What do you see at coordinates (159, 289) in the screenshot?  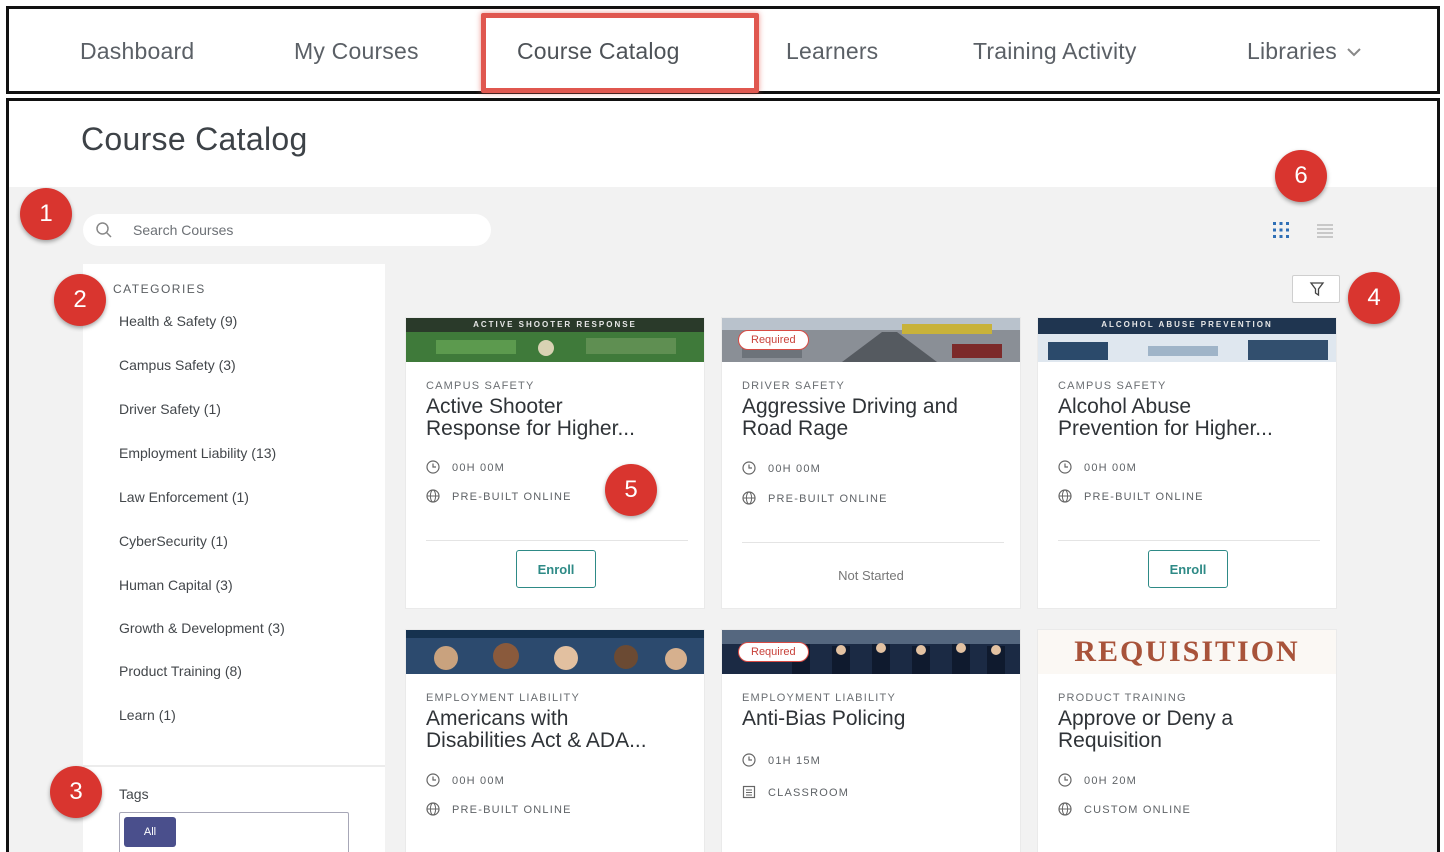 I see `categories-heading: CATEGORIES` at bounding box center [159, 289].